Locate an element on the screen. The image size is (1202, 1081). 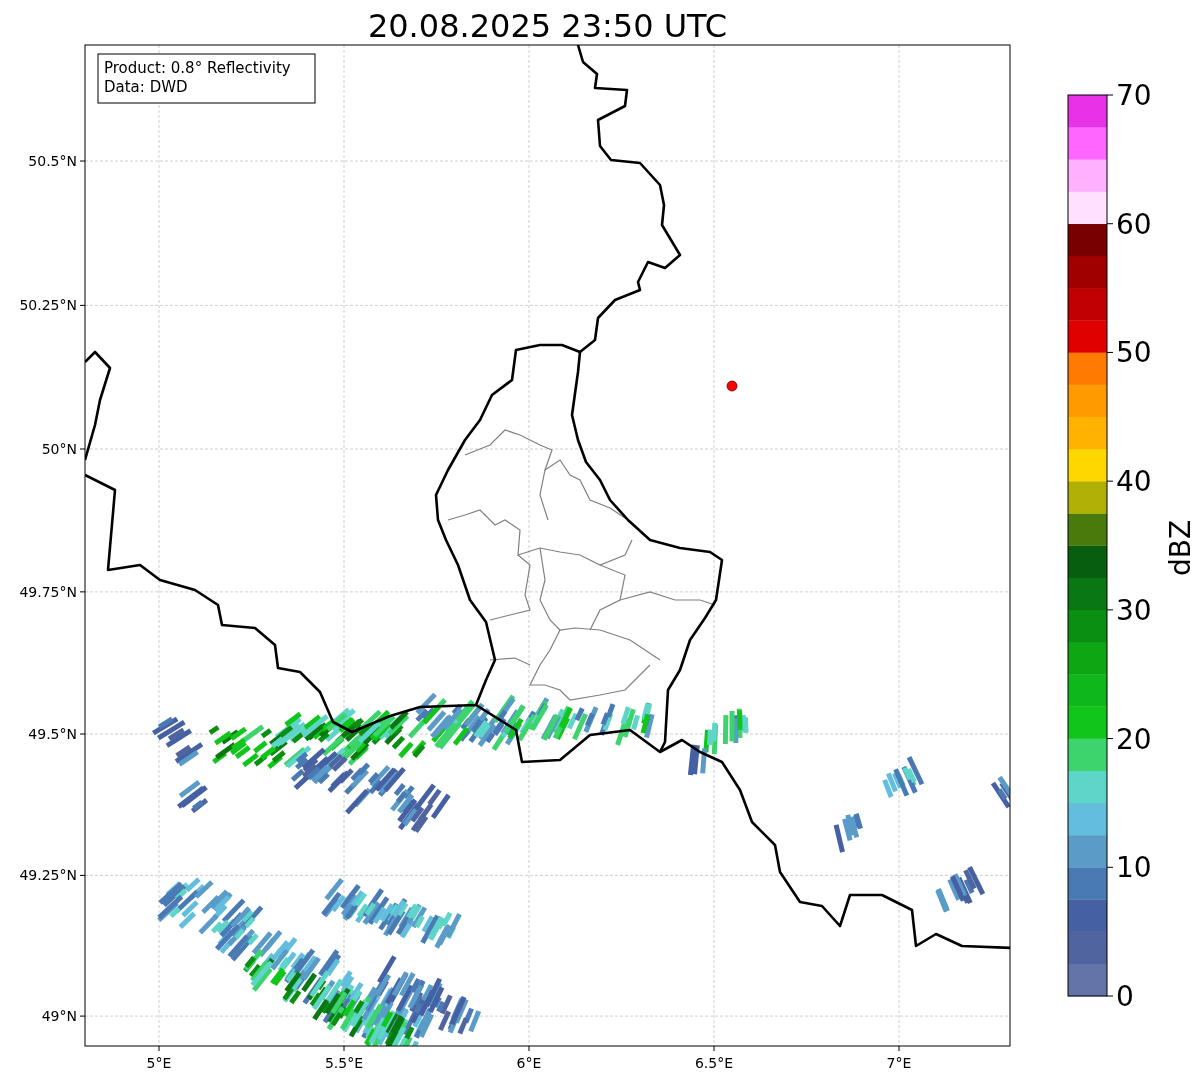
figure-title: 20.08.2025 23:50 UTC is located at coordinates (547, 26).